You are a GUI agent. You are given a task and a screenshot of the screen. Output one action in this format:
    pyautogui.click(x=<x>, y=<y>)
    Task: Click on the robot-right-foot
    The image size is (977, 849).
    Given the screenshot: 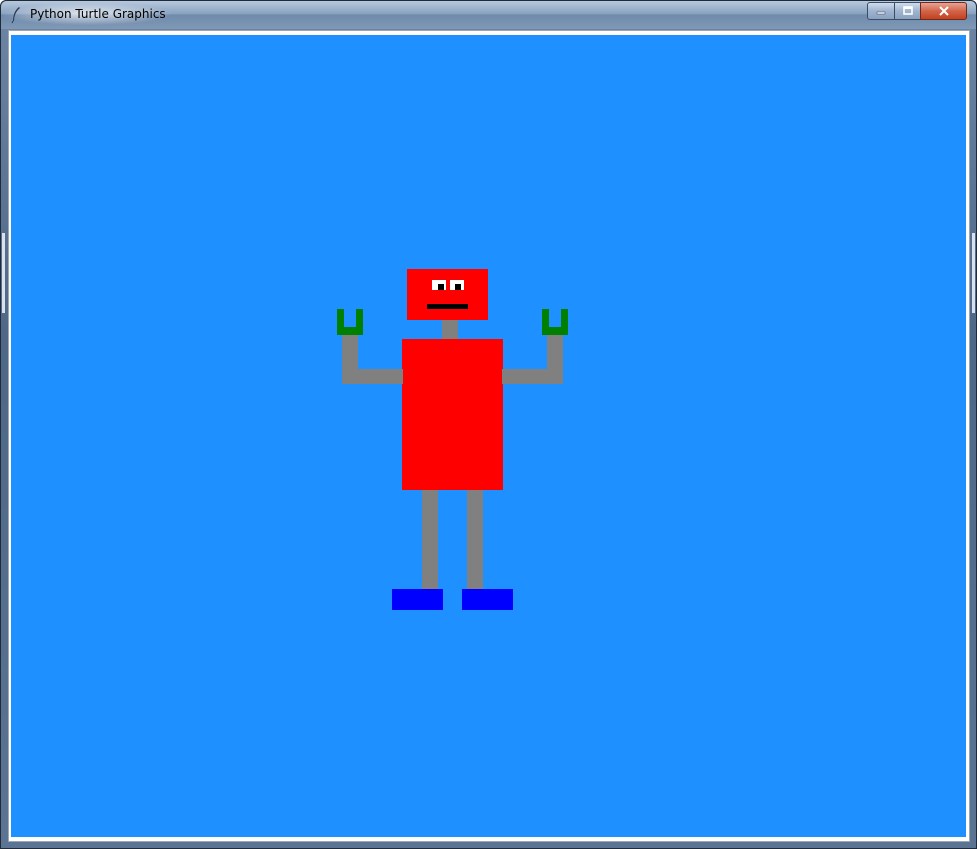 What is the action you would take?
    pyautogui.click(x=487, y=599)
    